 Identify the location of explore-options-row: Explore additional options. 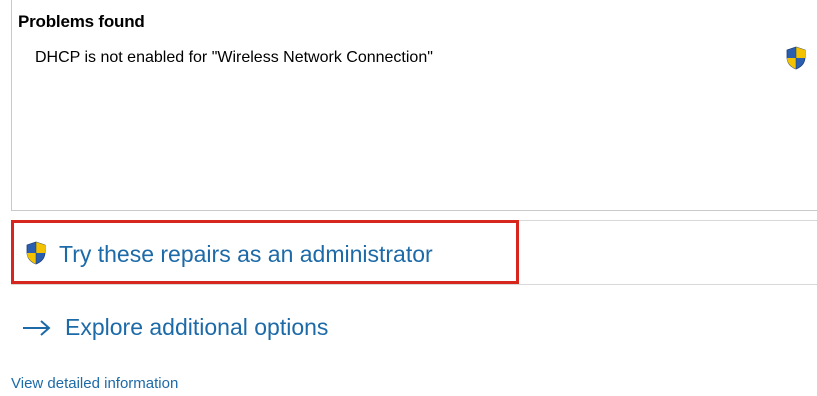
(222, 329).